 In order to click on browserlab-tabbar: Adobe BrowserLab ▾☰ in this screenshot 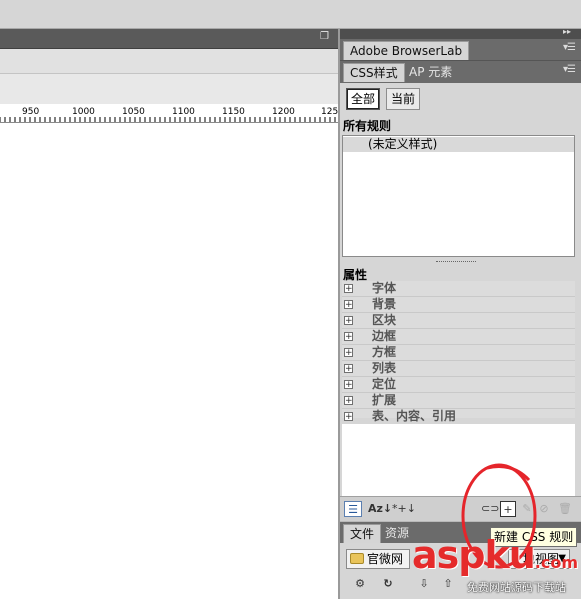, I will do `click(460, 50)`.